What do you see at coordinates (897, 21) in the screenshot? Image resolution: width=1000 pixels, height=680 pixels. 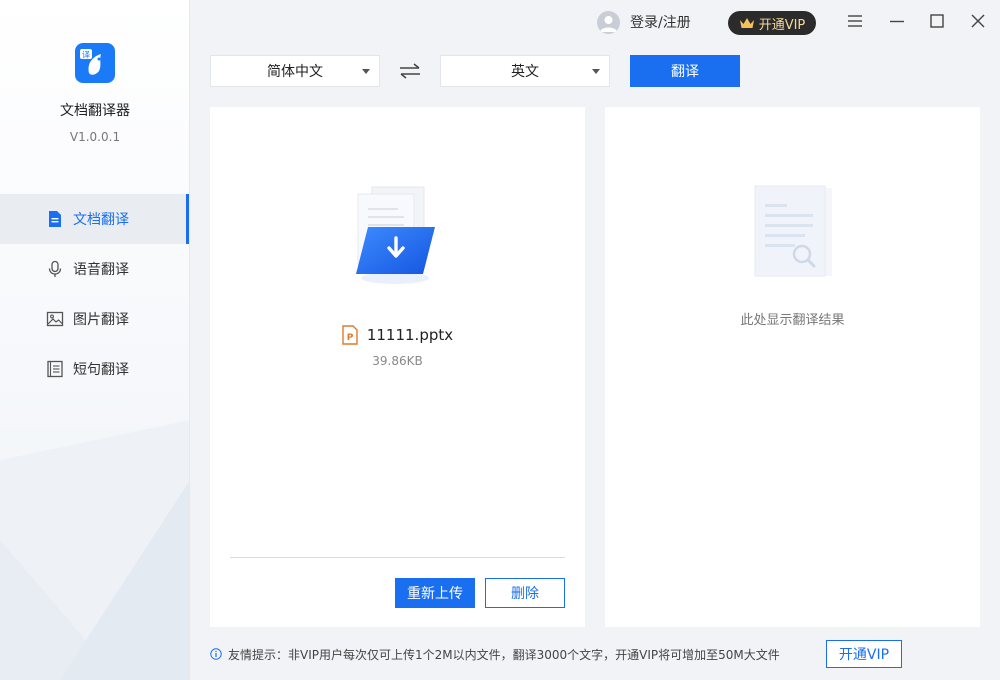 I see `minimize-icon` at bounding box center [897, 21].